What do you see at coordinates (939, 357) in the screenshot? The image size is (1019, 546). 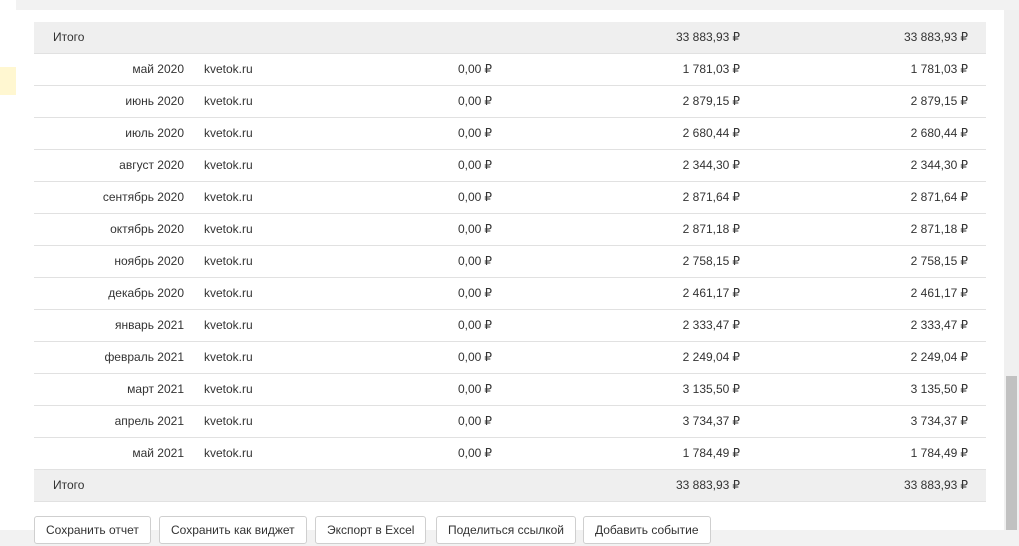 I see `row-value-c: 2 249,04 ₽` at bounding box center [939, 357].